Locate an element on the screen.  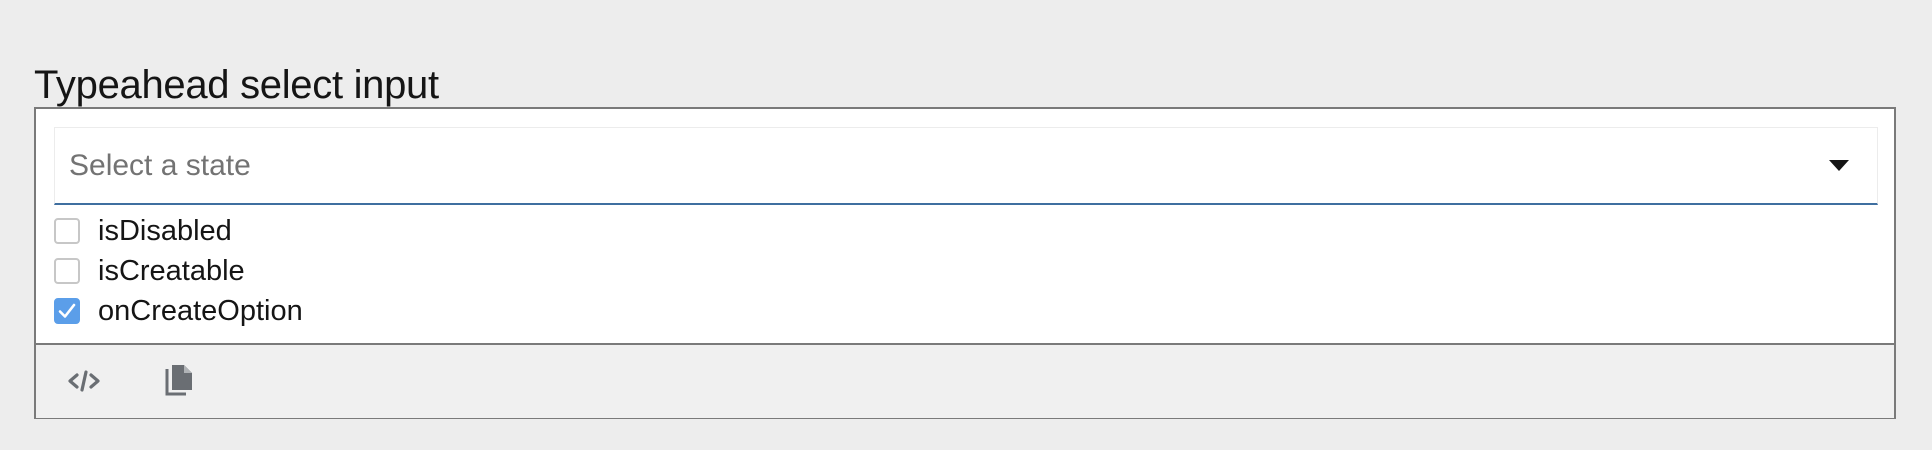
checkbox-iscreatable is located at coordinates (67, 271).